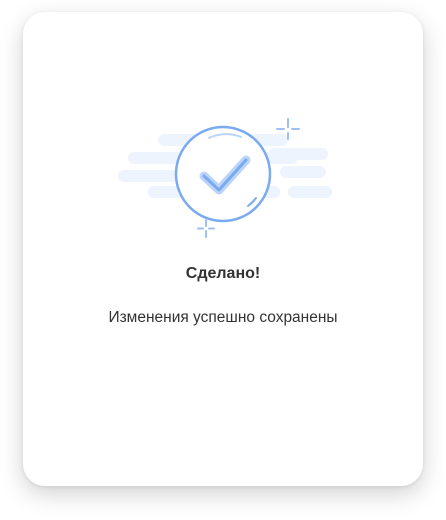  I want to click on dialog-title: Сделано!, so click(223, 273).